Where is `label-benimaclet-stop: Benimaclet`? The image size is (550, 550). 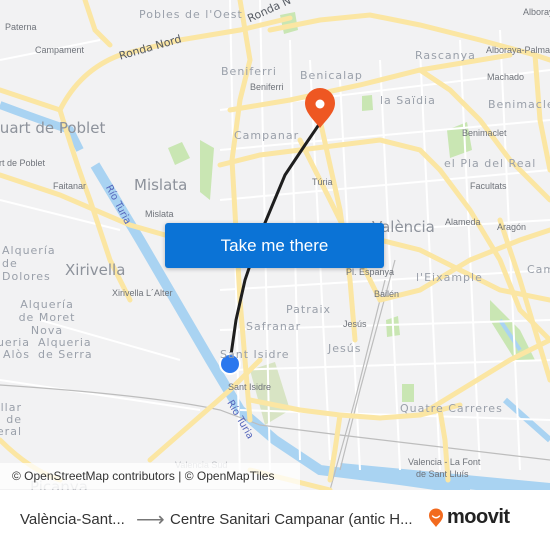 label-benimaclet-stop: Benimaclet is located at coordinates (484, 133).